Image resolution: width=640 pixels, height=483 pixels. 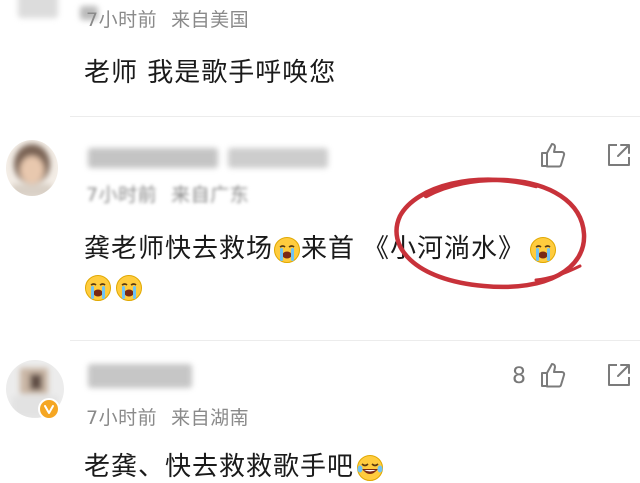 I want to click on comment-text: 龚老师快去救场 来首 《小河淌水》, so click(x=320, y=246).